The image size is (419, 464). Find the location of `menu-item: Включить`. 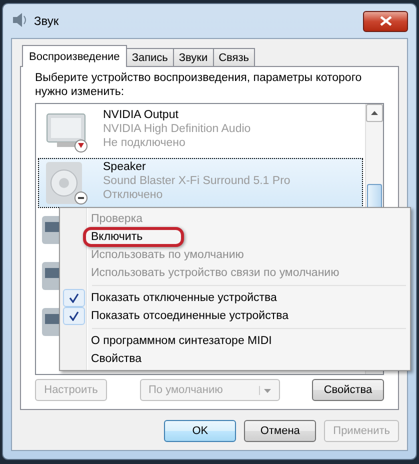

menu-item: Включить is located at coordinates (133, 237).